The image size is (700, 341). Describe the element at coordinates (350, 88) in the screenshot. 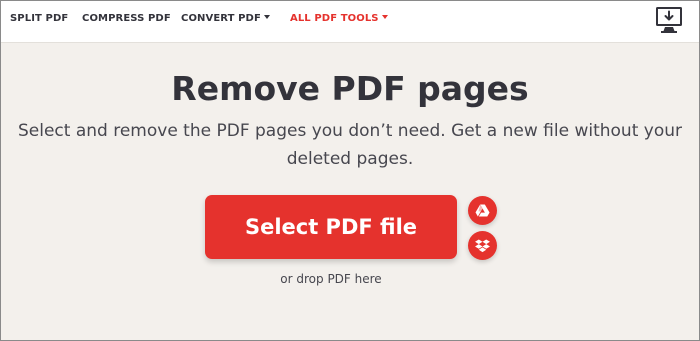

I see `page-title: Remove PDF pages` at that location.